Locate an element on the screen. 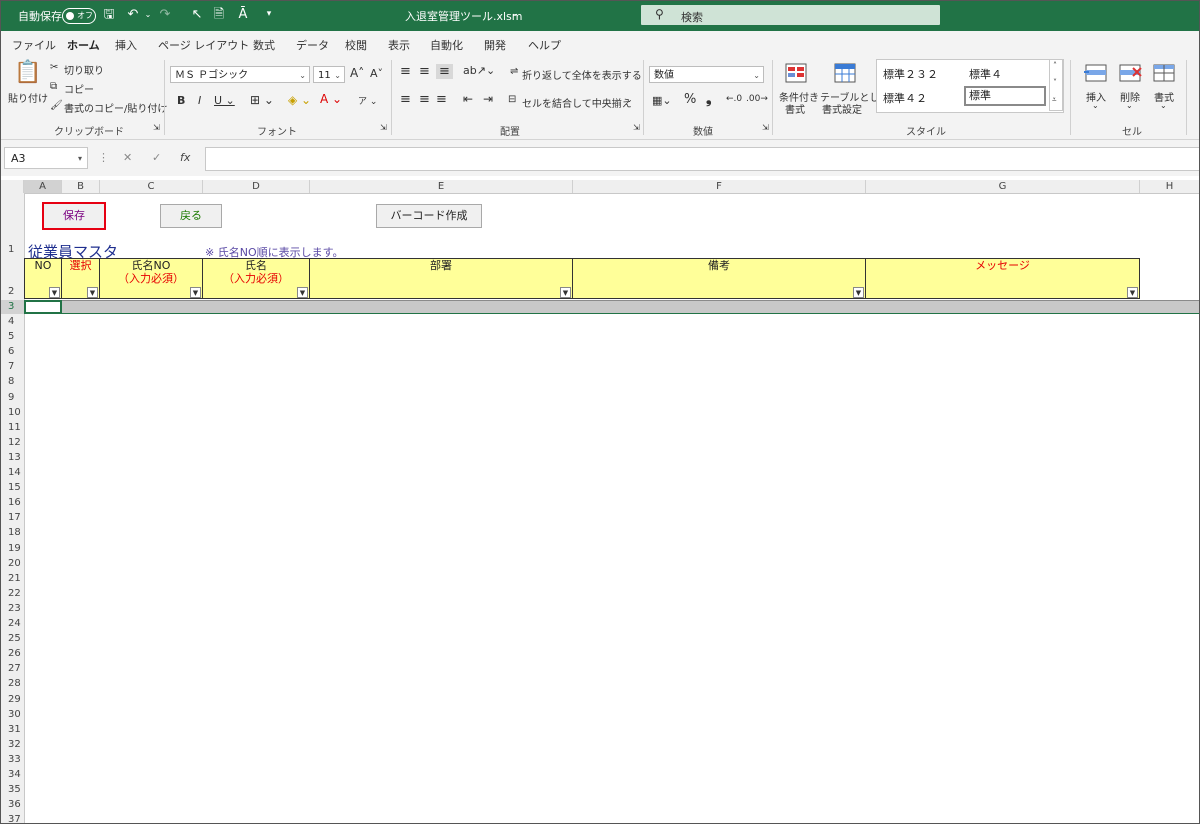 The height and width of the screenshot is (827, 1200). font-size-select: 11 ⌄ is located at coordinates (329, 74).